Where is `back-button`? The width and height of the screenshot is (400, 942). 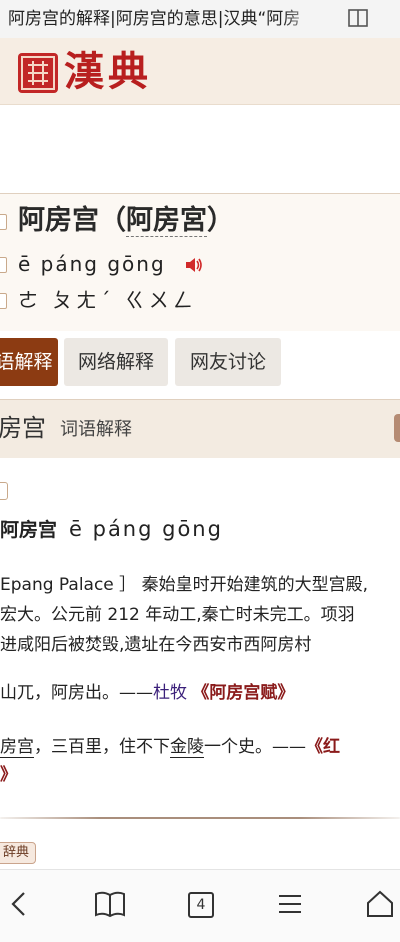
back-button is located at coordinates (20, 904).